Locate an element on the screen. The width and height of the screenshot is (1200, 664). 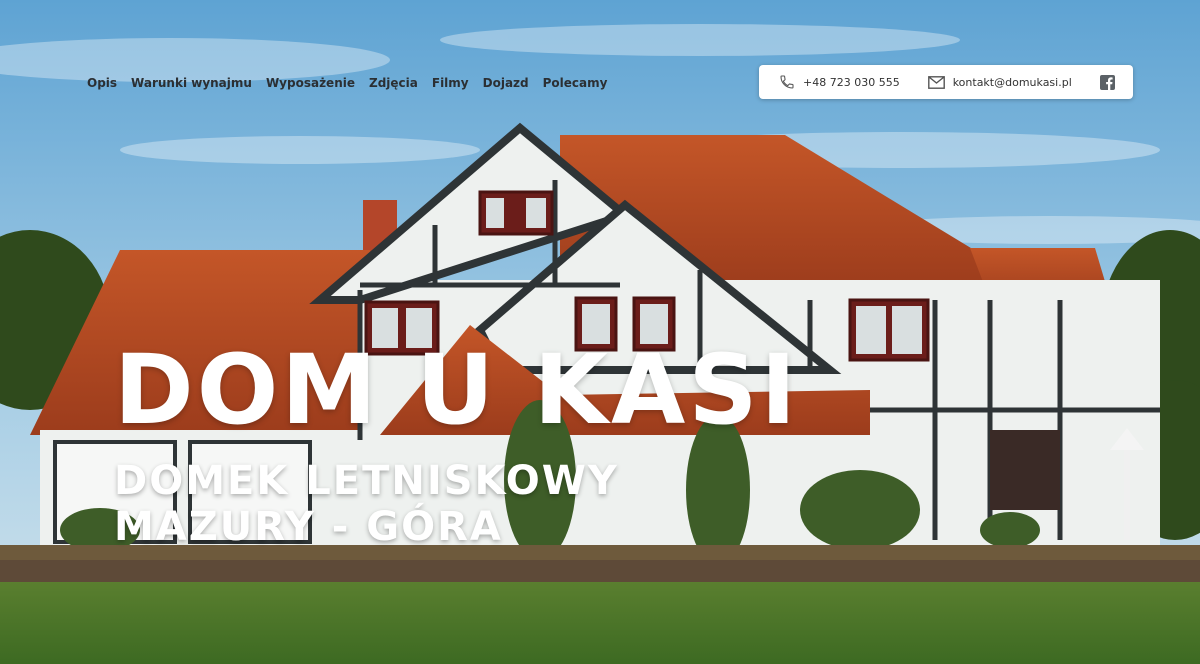
nav-item-opis: Opis is located at coordinates (102, 83).